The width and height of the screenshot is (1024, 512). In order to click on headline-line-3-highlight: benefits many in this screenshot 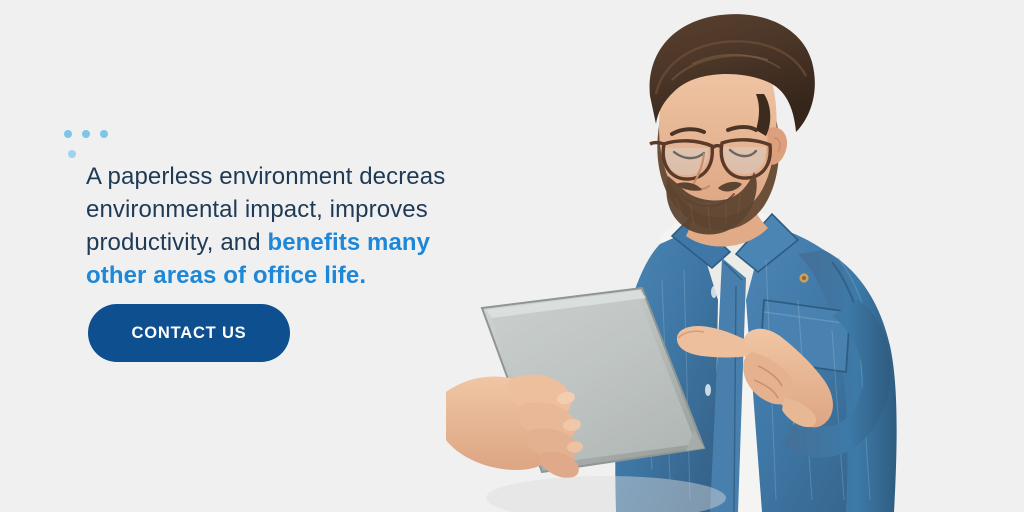, I will do `click(349, 242)`.